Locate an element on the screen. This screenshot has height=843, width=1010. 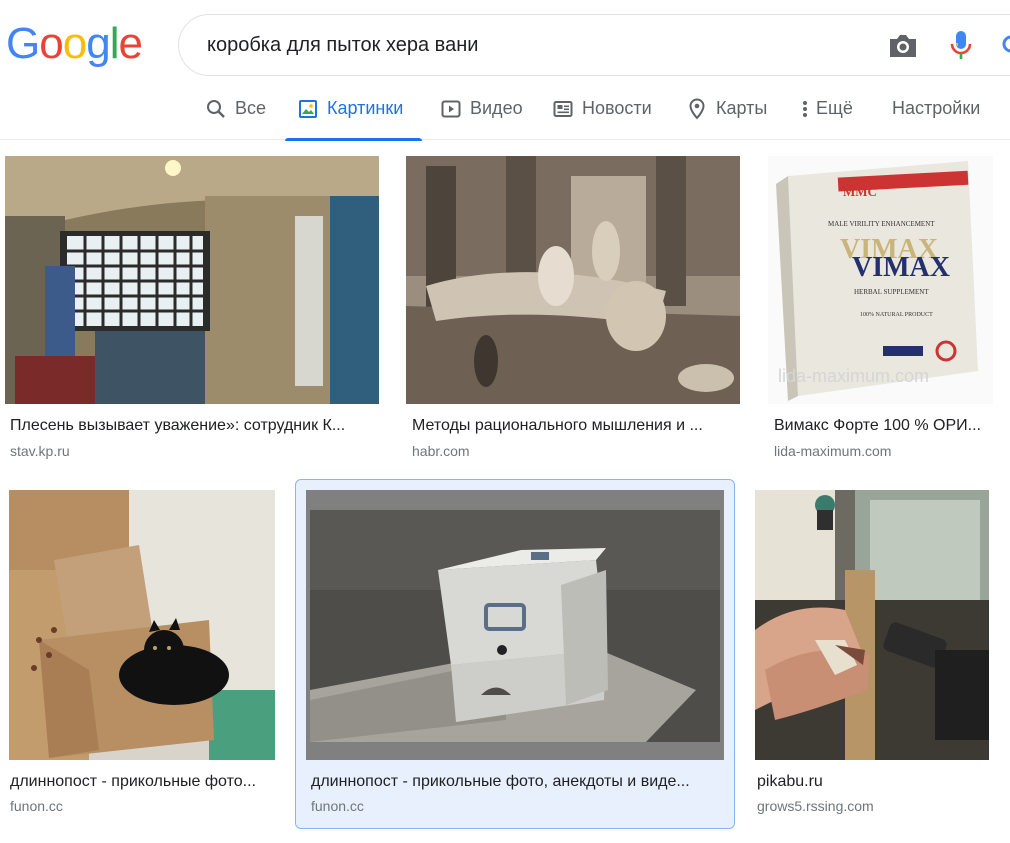
microphone-icon is located at coordinates (961, 46).